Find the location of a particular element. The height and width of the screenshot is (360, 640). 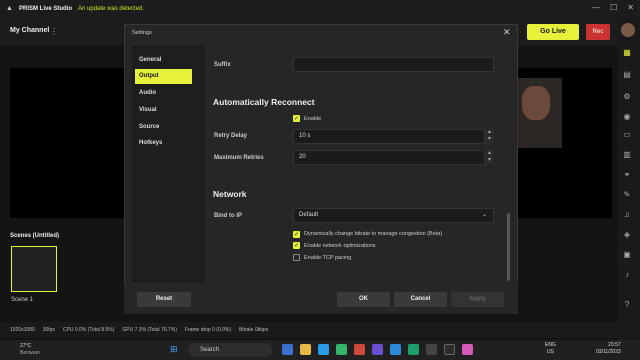

camera-subject is located at coordinates (536, 103).